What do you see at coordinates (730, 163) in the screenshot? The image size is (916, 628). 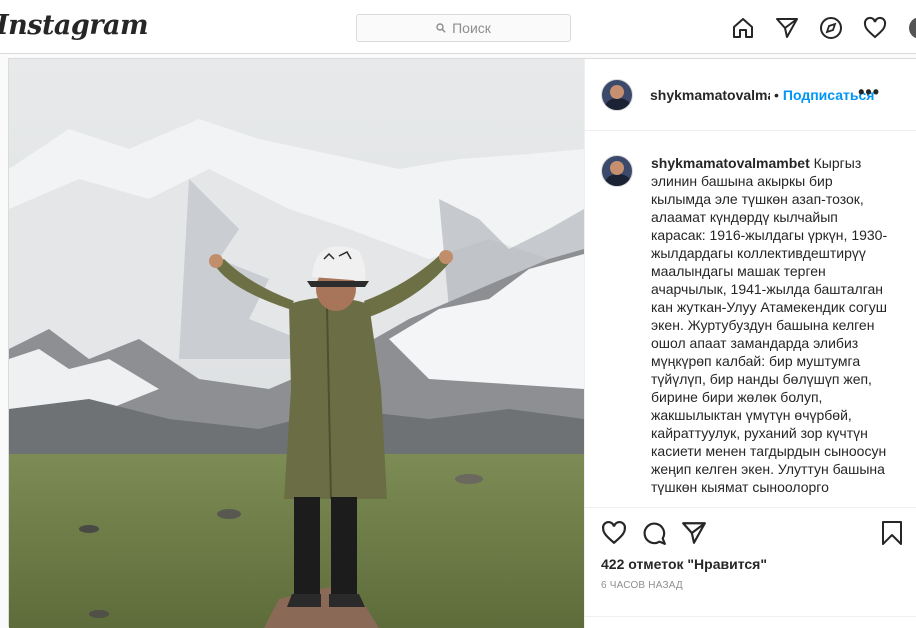 I see `caption-username: shykmamatovalmambet` at bounding box center [730, 163].